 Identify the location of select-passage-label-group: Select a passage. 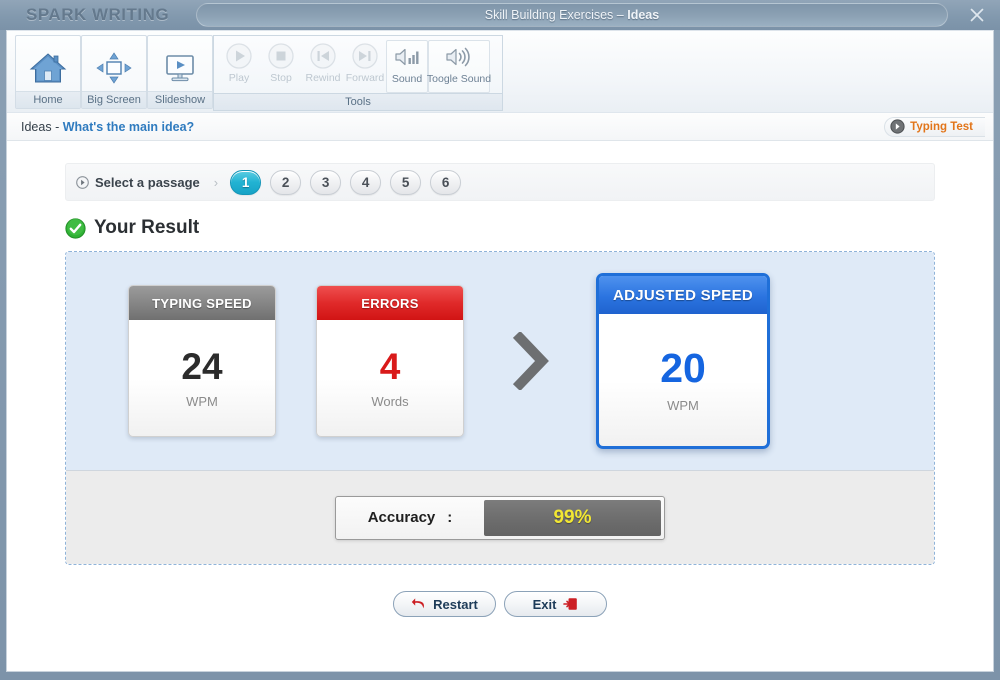
(138, 182).